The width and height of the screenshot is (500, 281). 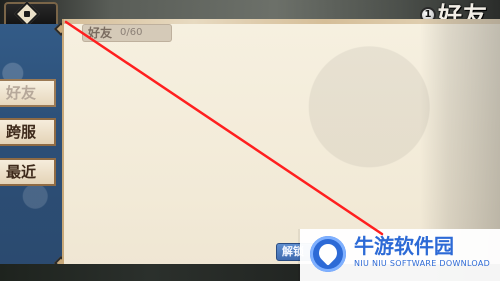 I want to click on tab-recent: 最近, so click(x=28, y=172).